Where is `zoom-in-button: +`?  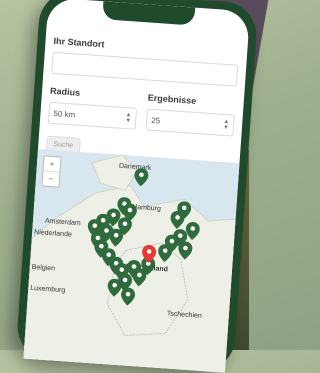 zoom-in-button: + is located at coordinates (52, 164).